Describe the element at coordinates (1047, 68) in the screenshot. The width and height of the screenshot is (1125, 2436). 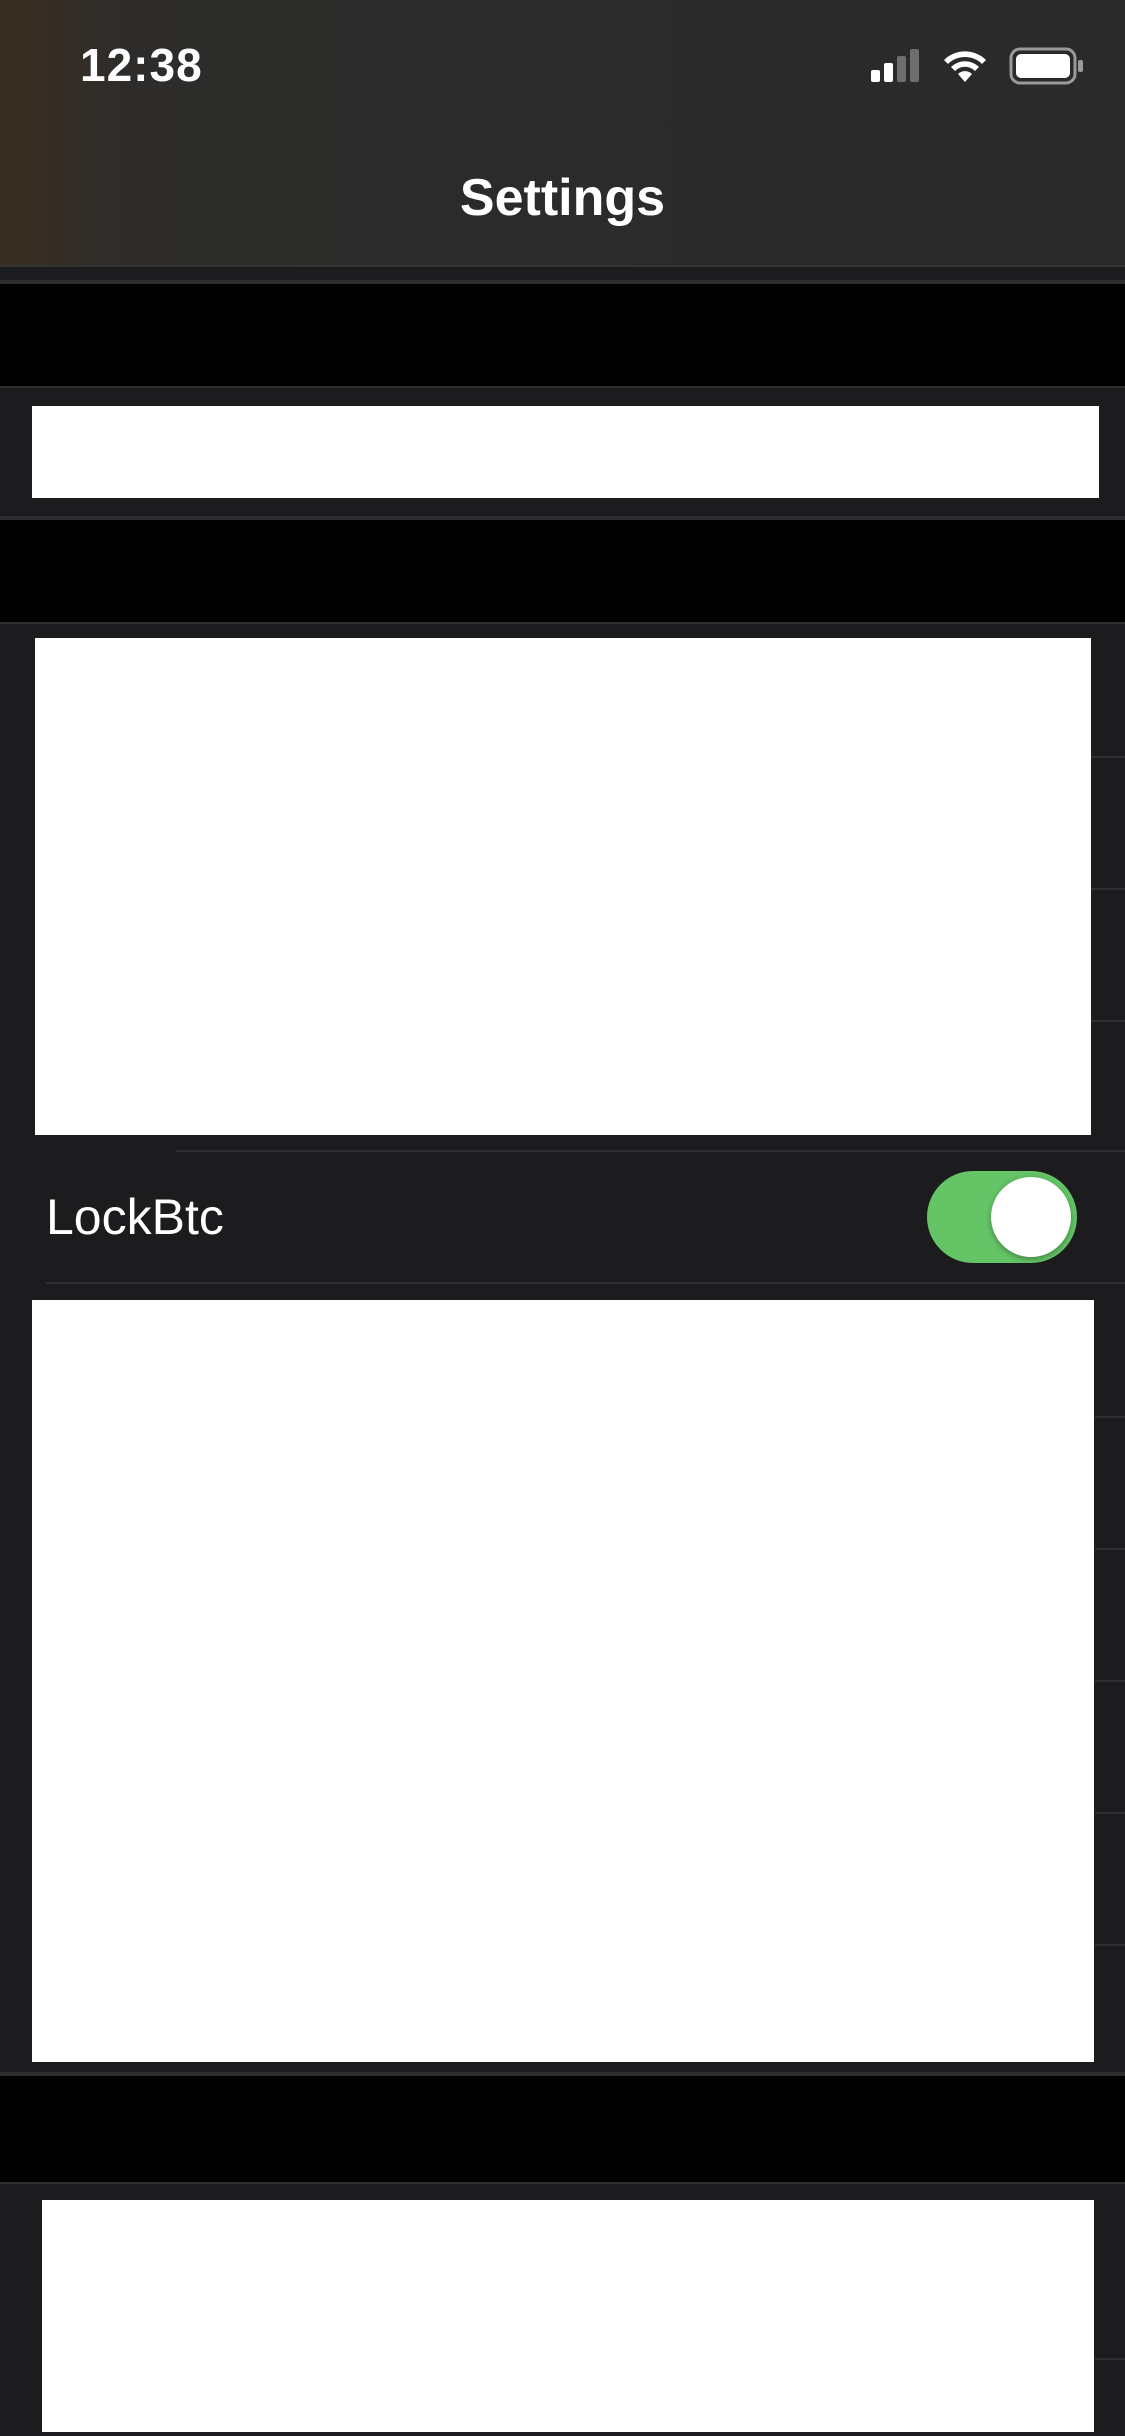
I see `battery-icon` at that location.